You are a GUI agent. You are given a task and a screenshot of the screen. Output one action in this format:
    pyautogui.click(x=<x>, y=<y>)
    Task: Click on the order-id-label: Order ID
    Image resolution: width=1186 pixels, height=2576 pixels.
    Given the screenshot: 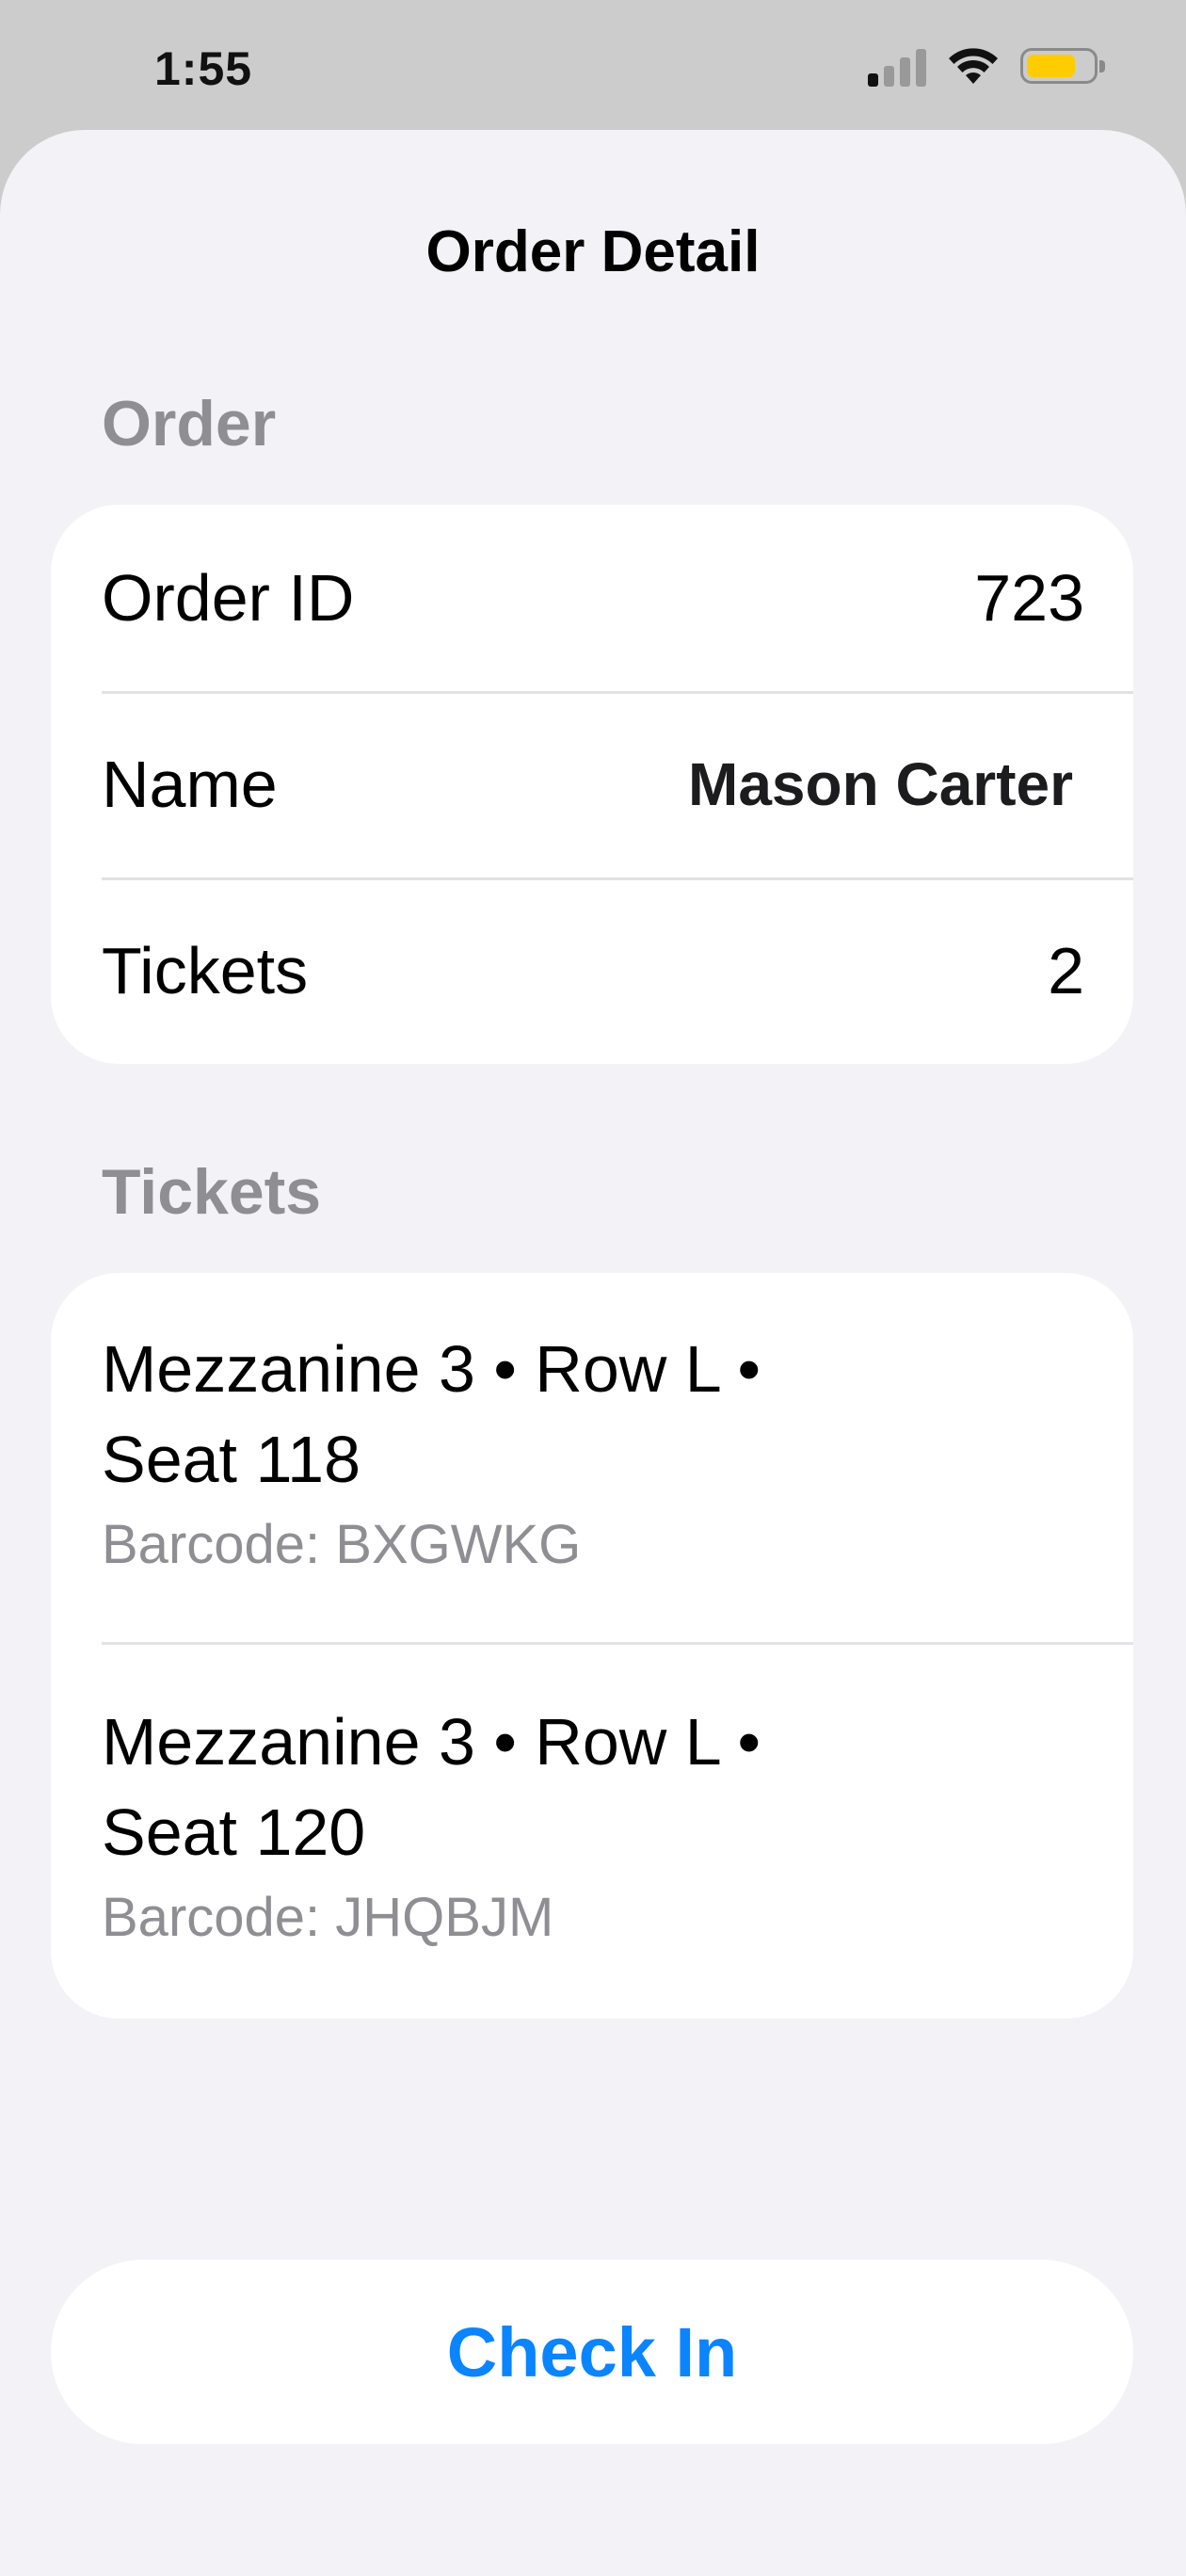 What is the action you would take?
    pyautogui.click(x=228, y=598)
    